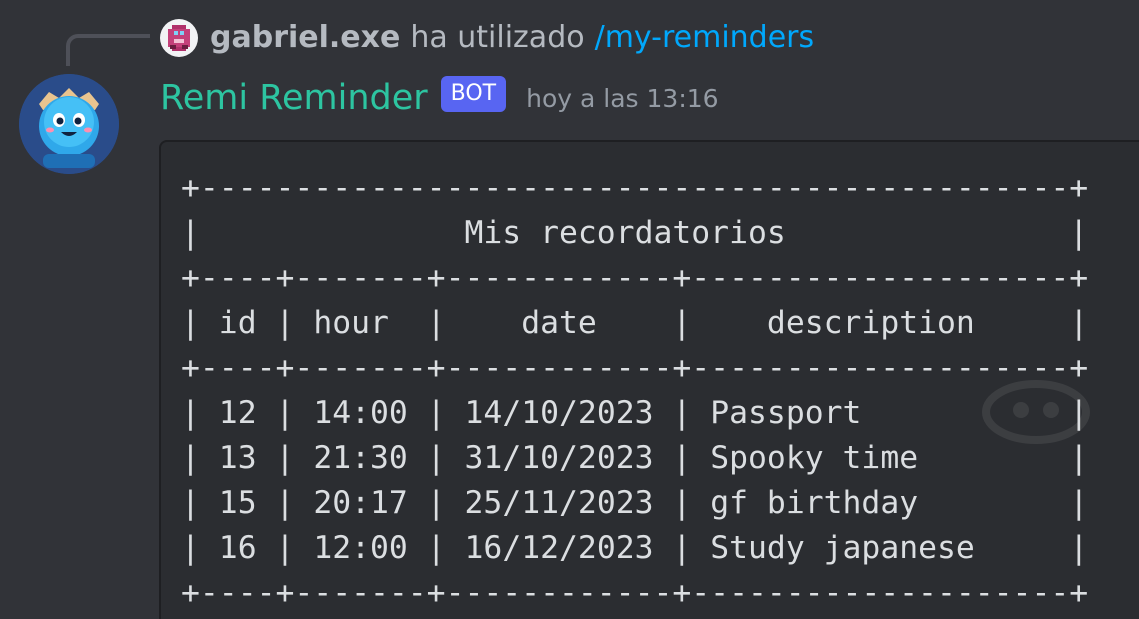 This screenshot has height=619, width=1139. Describe the element at coordinates (237, 413) in the screenshot. I see `table-cell: 12` at that location.